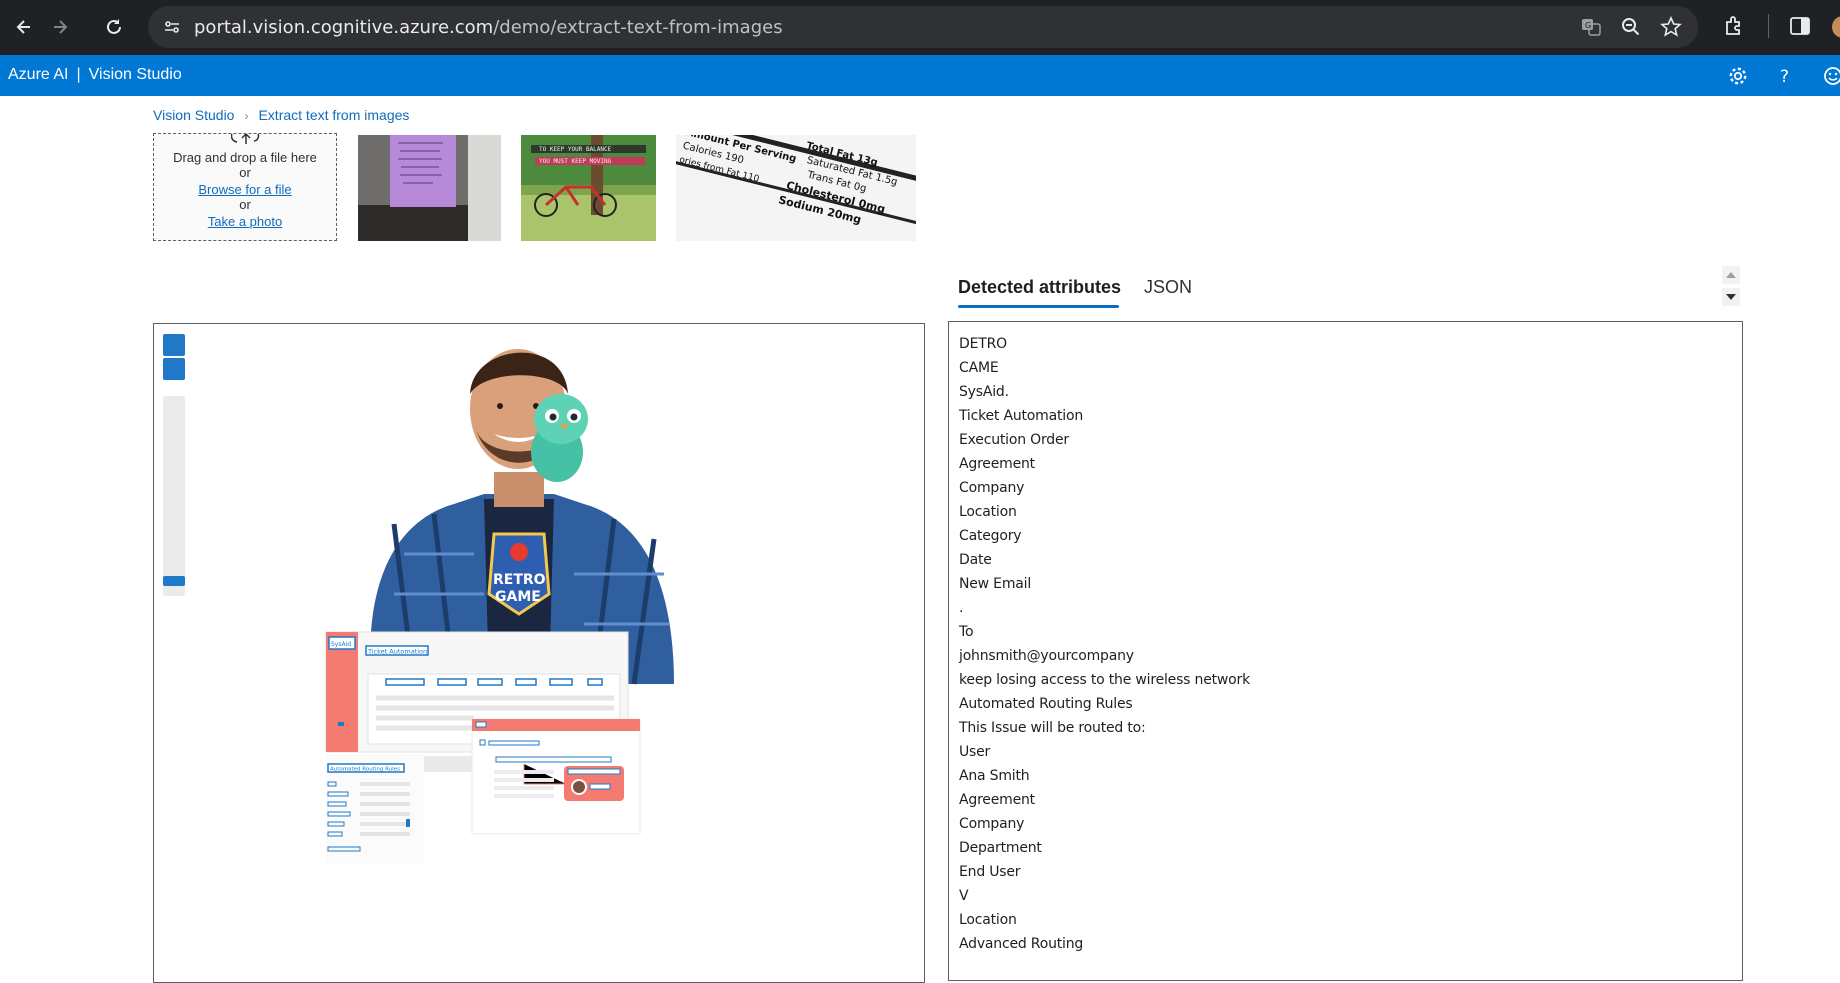 This screenshot has width=1840, height=983. I want to click on detected-text-line: Ticket Automation, so click(1021, 416).